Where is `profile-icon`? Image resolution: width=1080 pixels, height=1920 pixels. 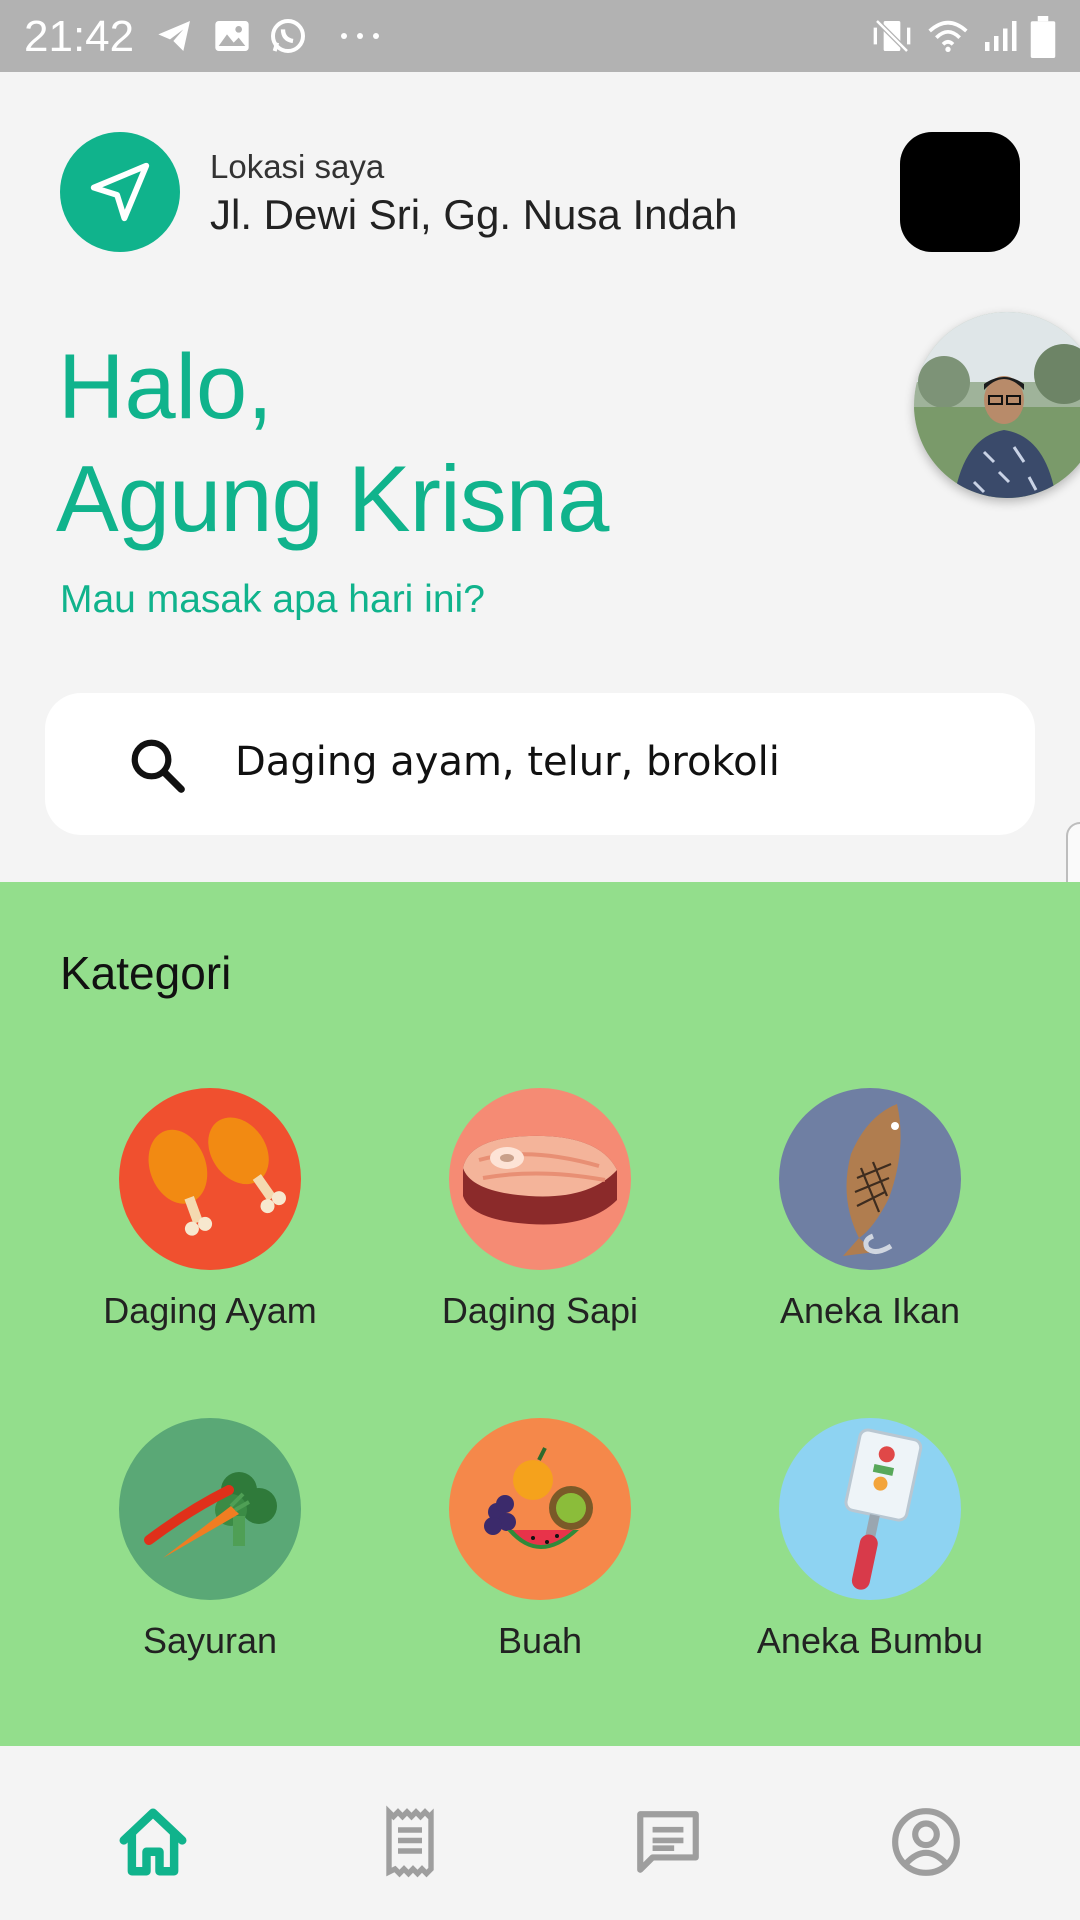
profile-icon is located at coordinates (926, 1842).